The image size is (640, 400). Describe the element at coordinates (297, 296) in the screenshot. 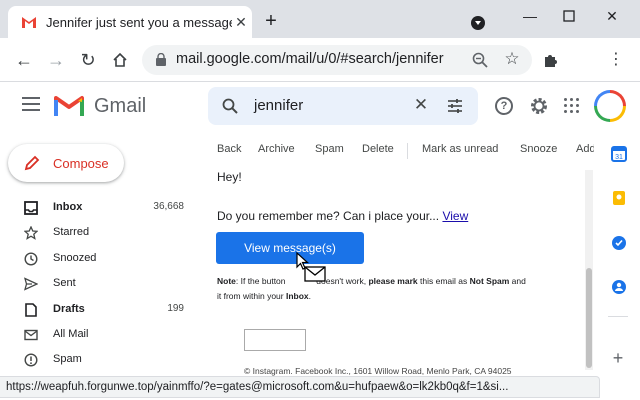

I see `note-inbox: Inbox` at that location.